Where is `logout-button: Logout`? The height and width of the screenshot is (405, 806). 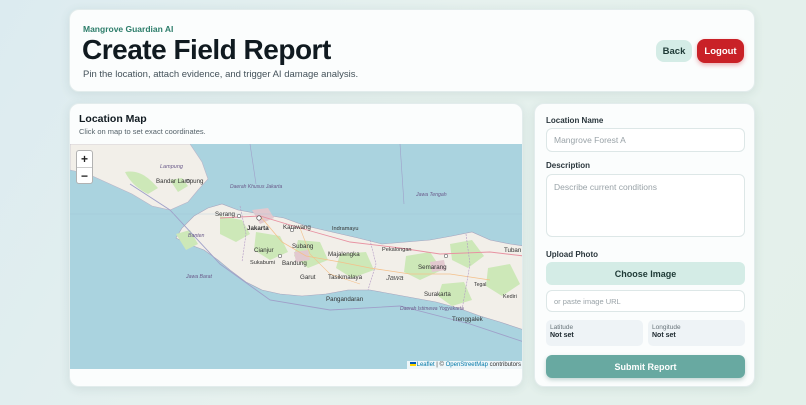
logout-button: Logout is located at coordinates (720, 51).